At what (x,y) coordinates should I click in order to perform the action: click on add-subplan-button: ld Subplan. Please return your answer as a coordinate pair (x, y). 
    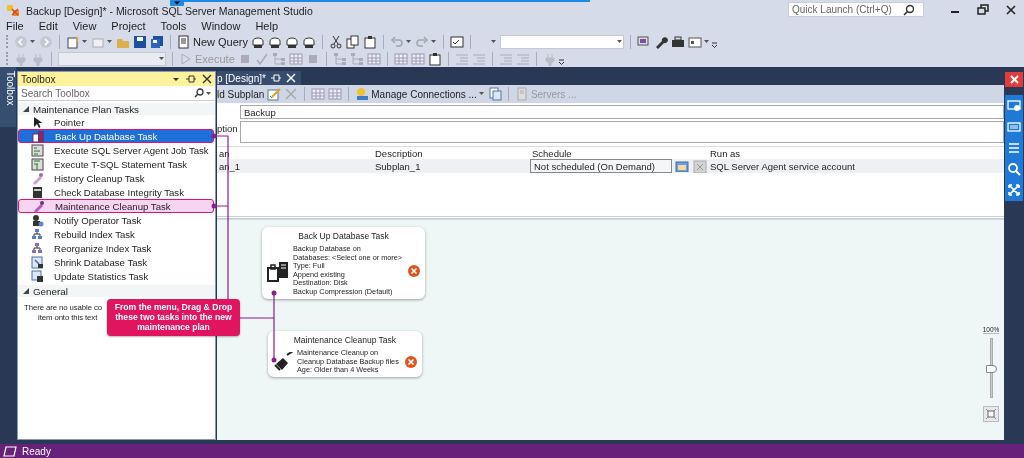
    Looking at the image, I should click on (241, 94).